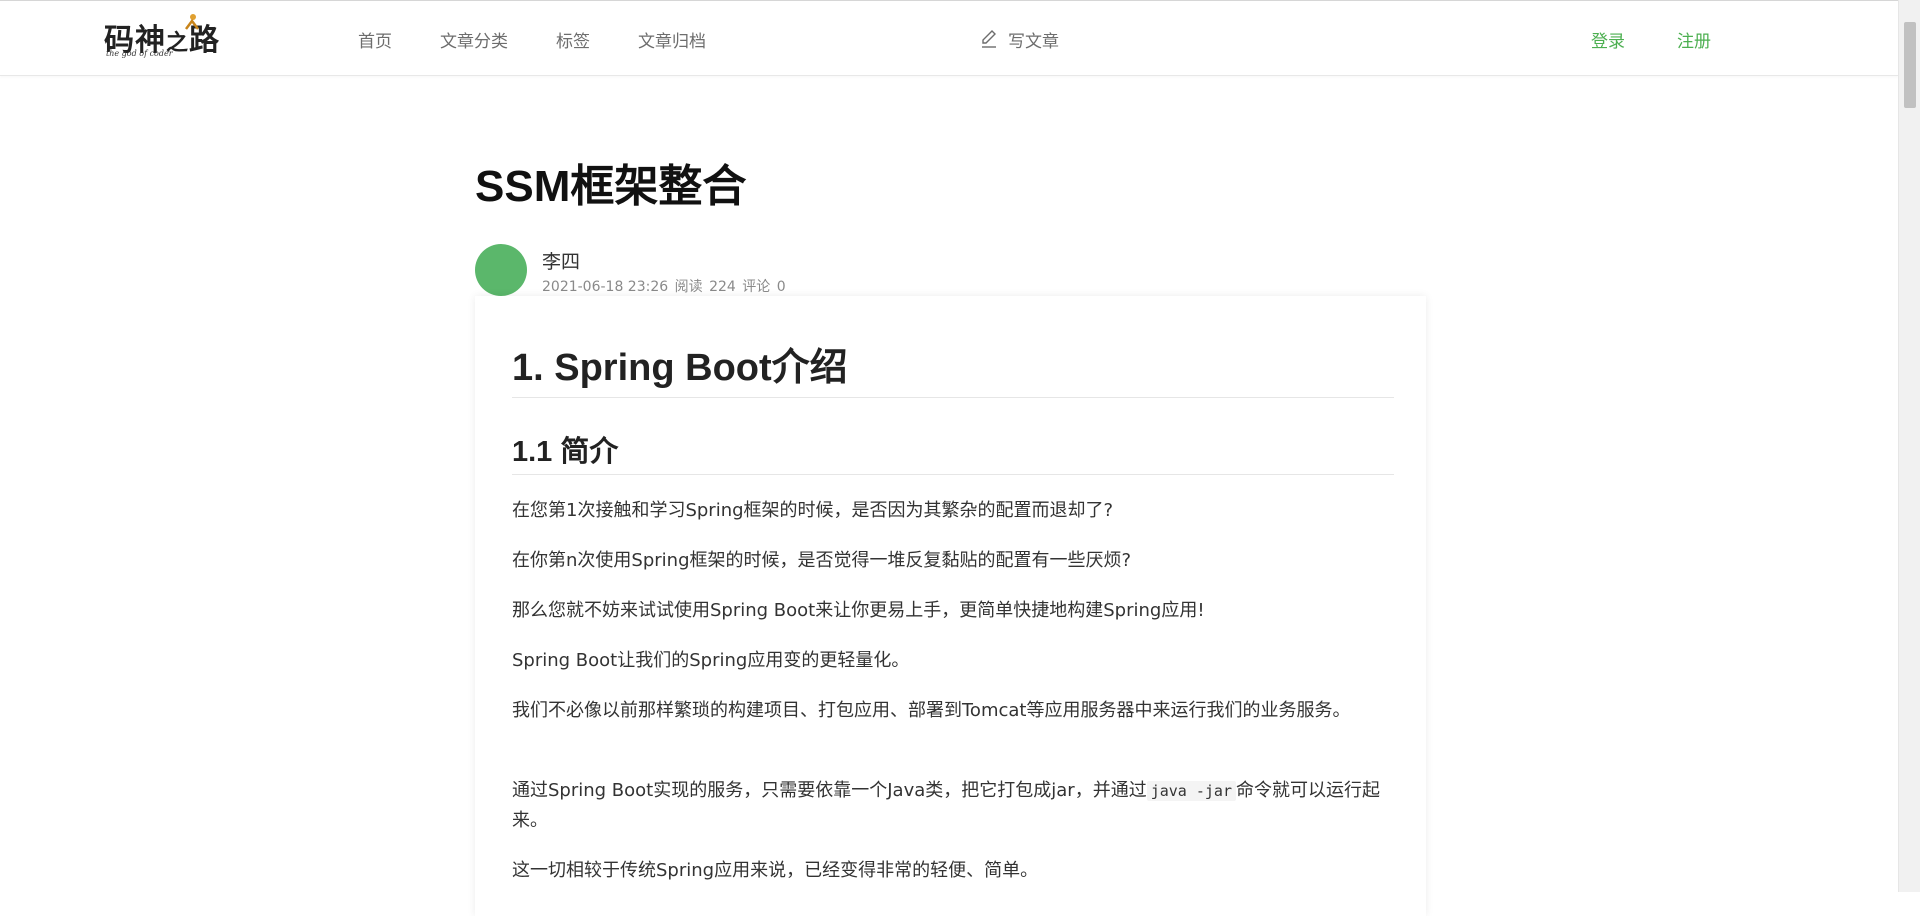  What do you see at coordinates (775, 870) in the screenshot?
I see `paragraph: 这一切相较于传统Spring应用来说，已经变得非常的轻便、简单。` at bounding box center [775, 870].